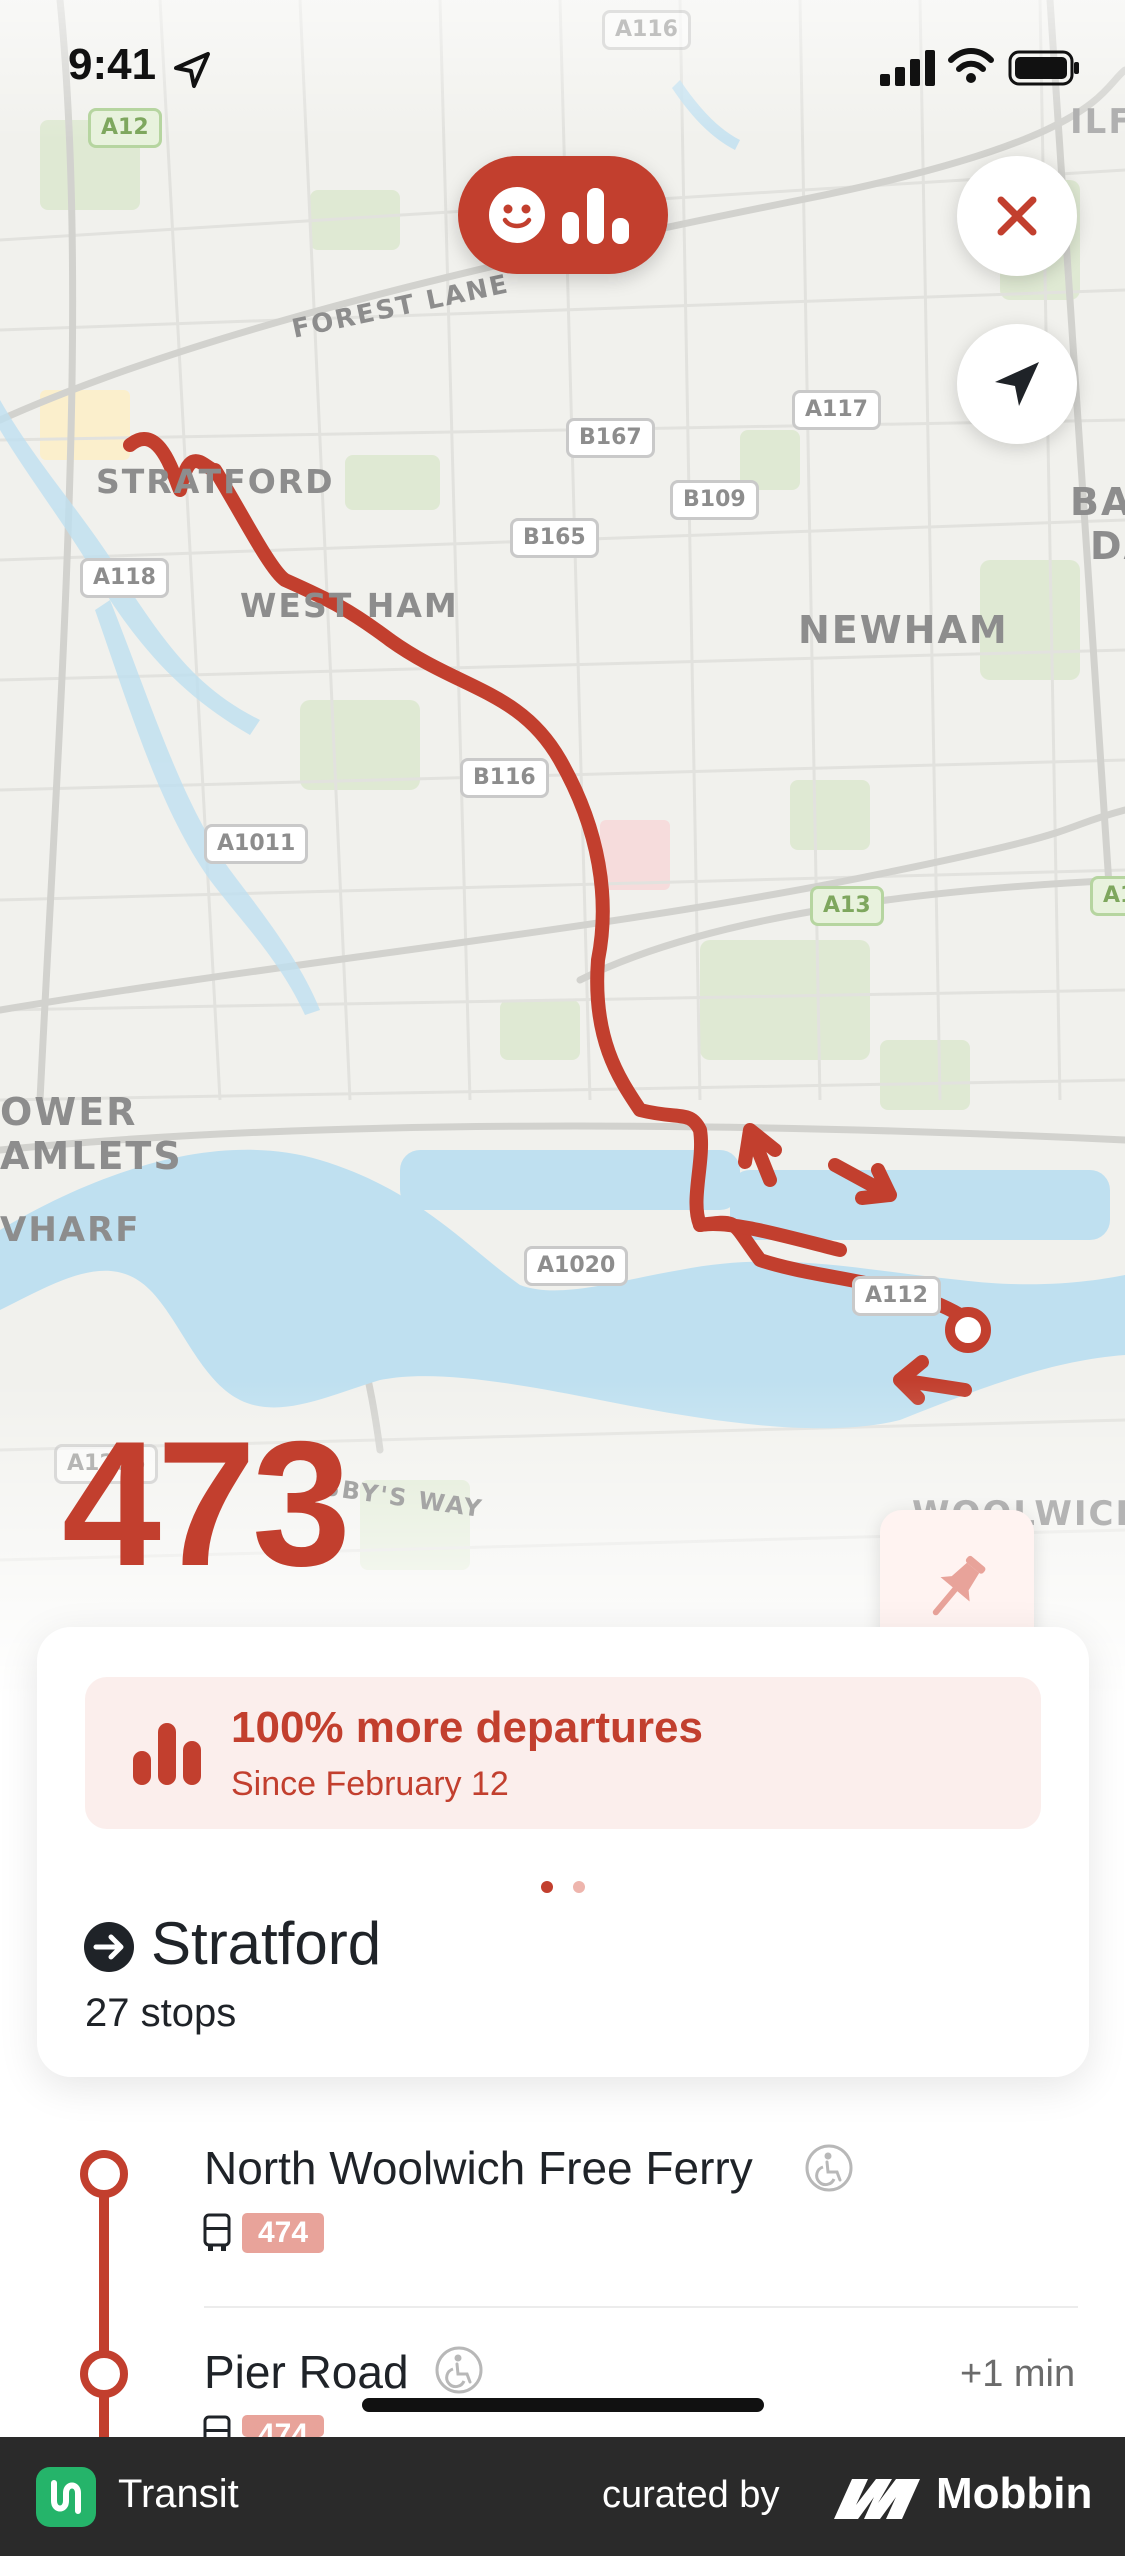 Image resolution: width=1125 pixels, height=2556 pixels. Describe the element at coordinates (547, 1887) in the screenshot. I see `page-indicator-dot-active` at that location.